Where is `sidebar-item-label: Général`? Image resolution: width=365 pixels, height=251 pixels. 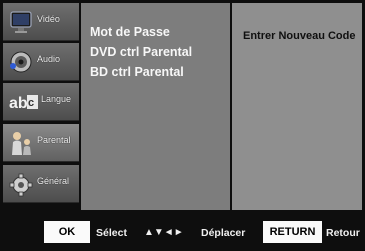
sidebar-item-label: Général is located at coordinates (53, 181).